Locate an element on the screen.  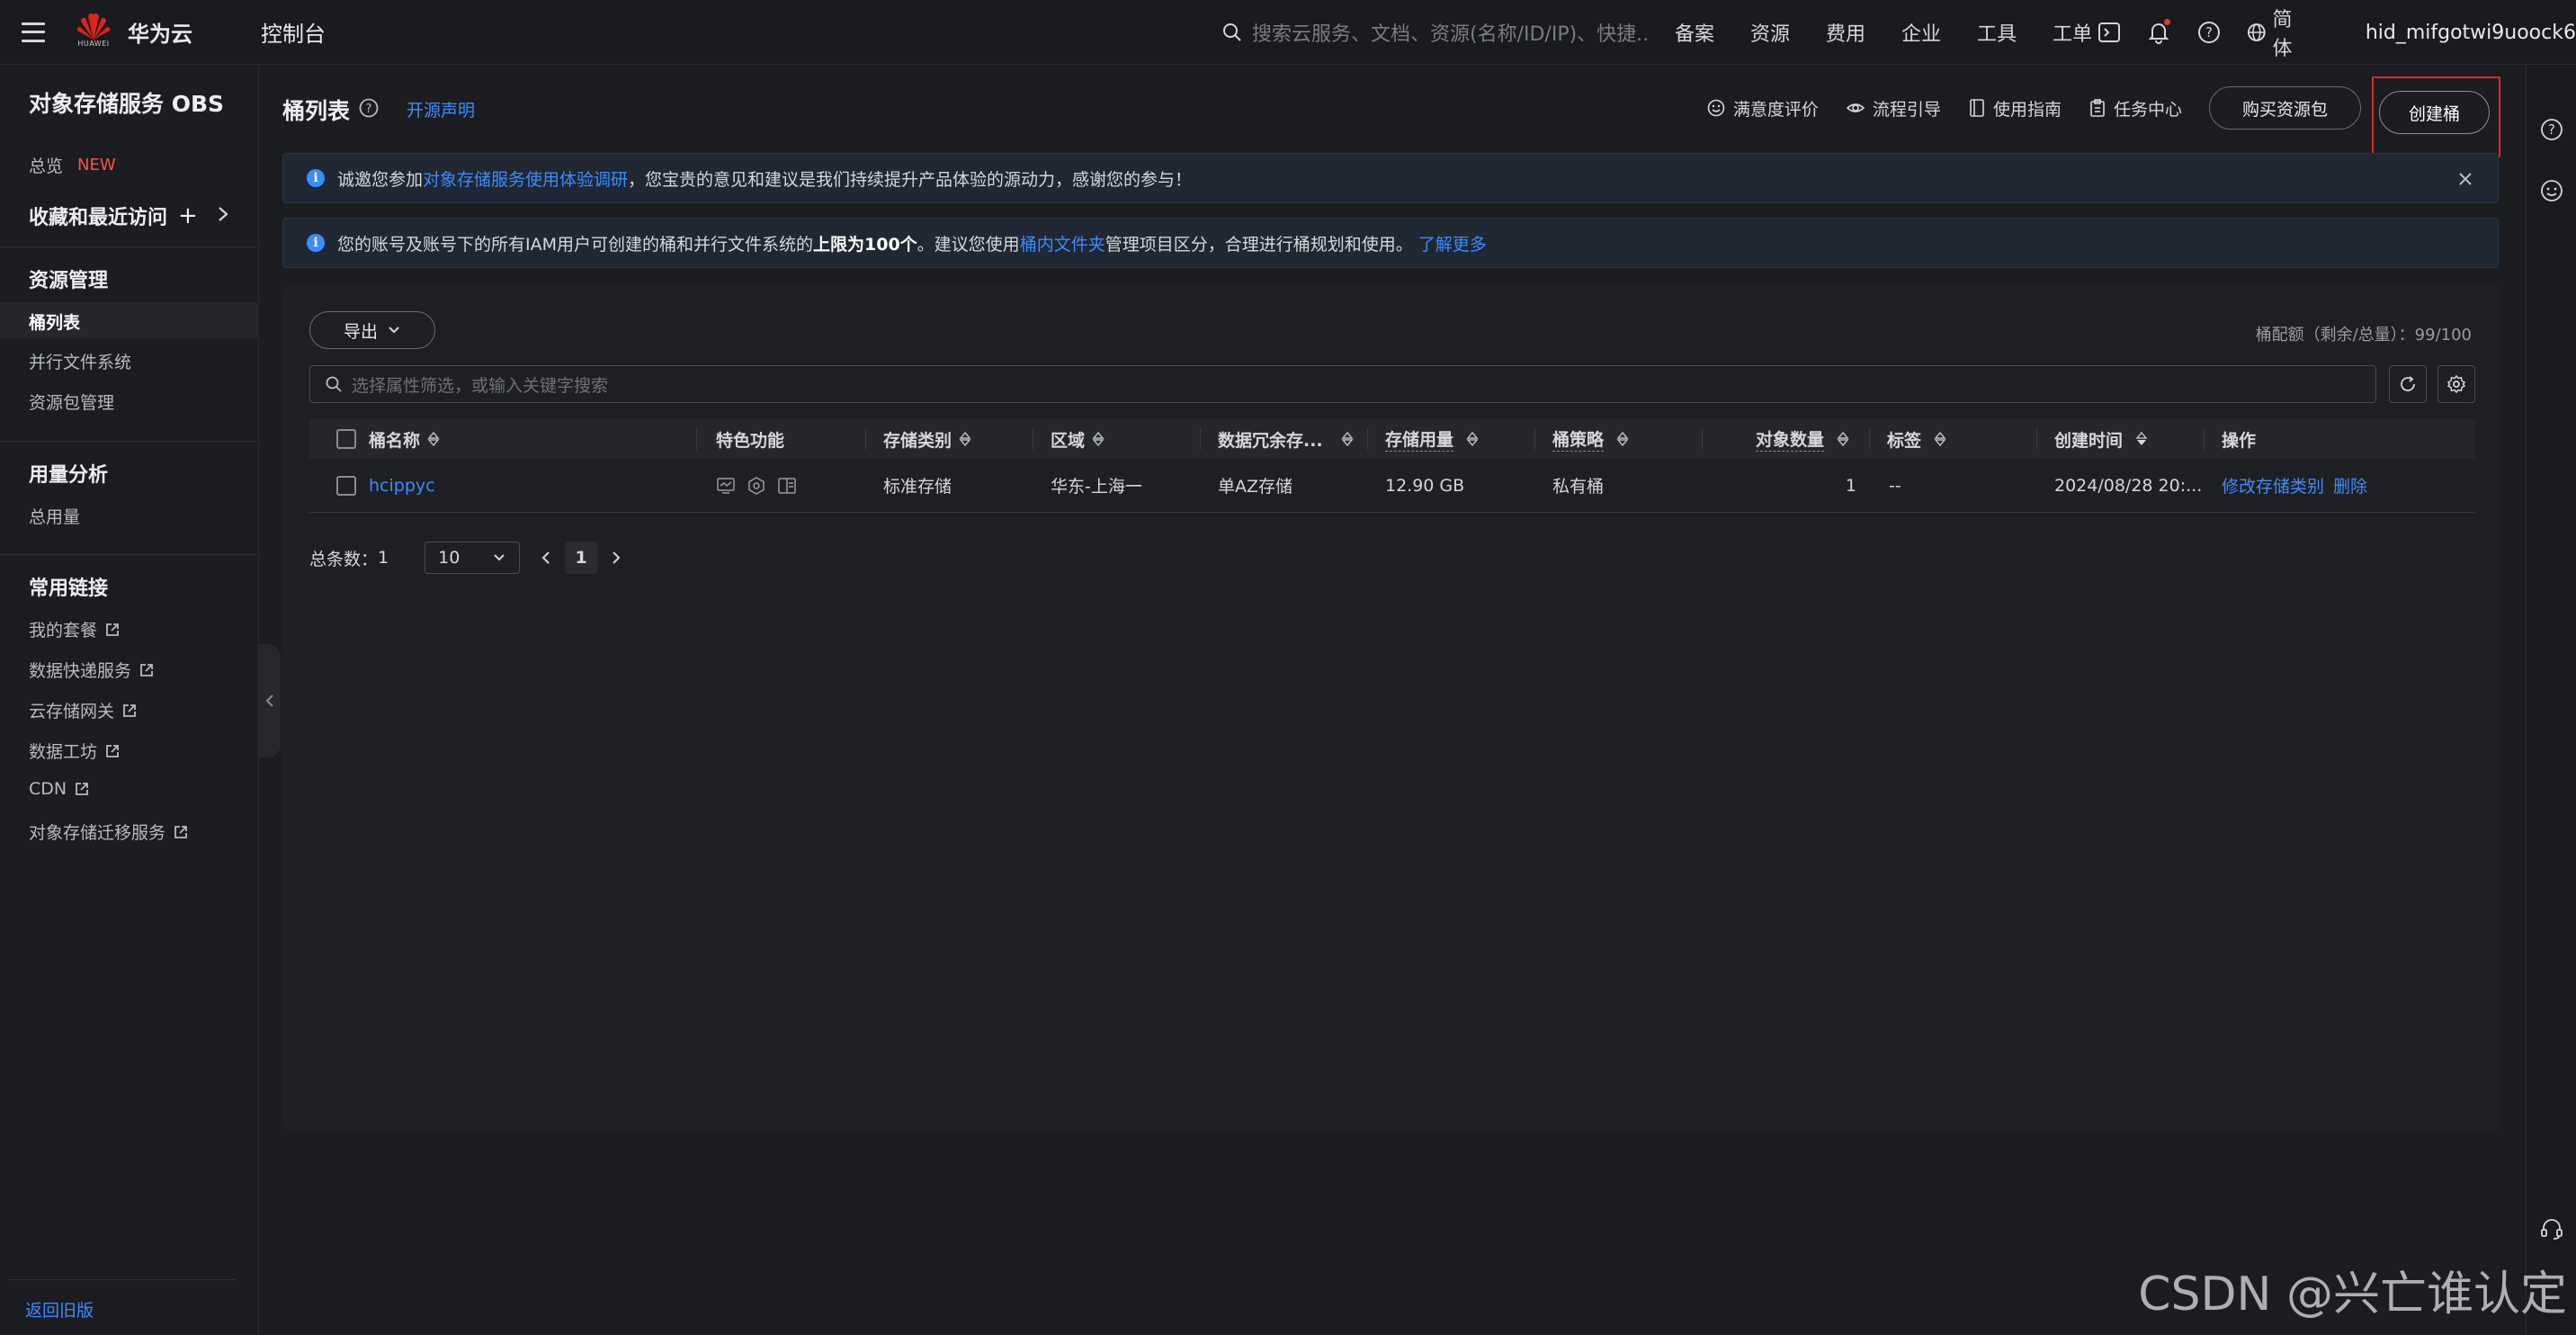
split-panel-icon is located at coordinates (787, 486).